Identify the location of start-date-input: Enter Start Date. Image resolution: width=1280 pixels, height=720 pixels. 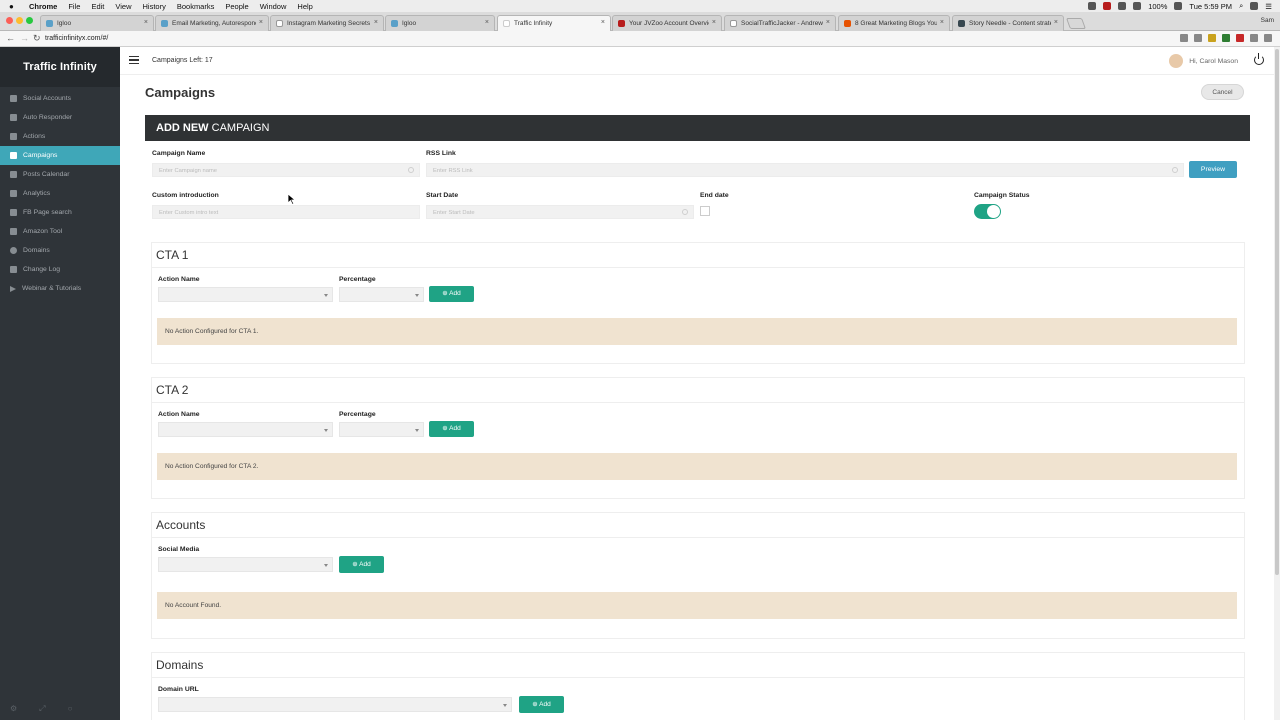
(560, 212).